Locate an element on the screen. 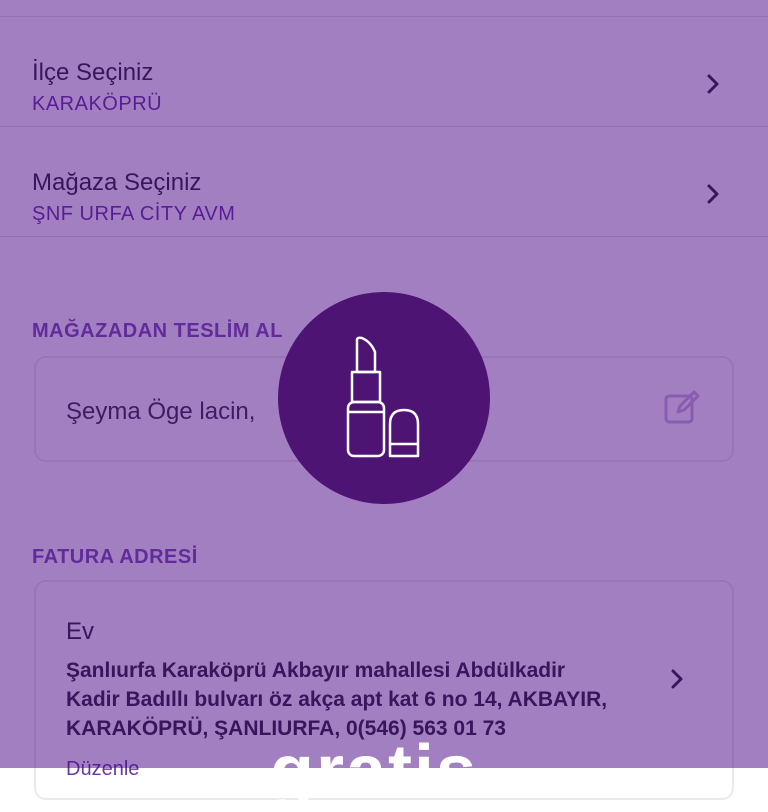  lipstick-icon is located at coordinates (383, 397).